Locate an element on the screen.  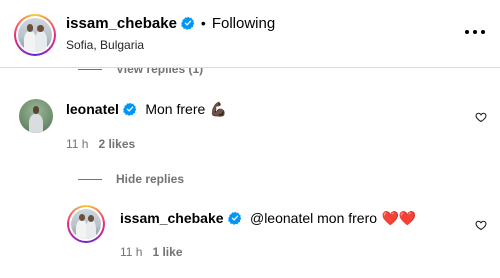
red-heart-emoji: ❤️❤️ is located at coordinates (399, 218).